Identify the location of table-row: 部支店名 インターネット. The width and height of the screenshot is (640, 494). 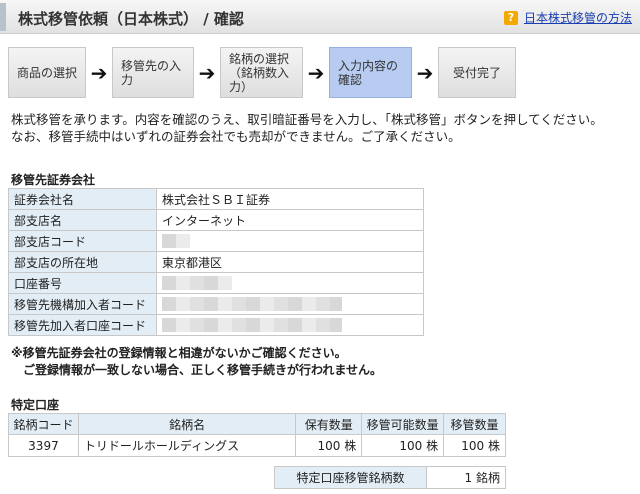
(216, 220).